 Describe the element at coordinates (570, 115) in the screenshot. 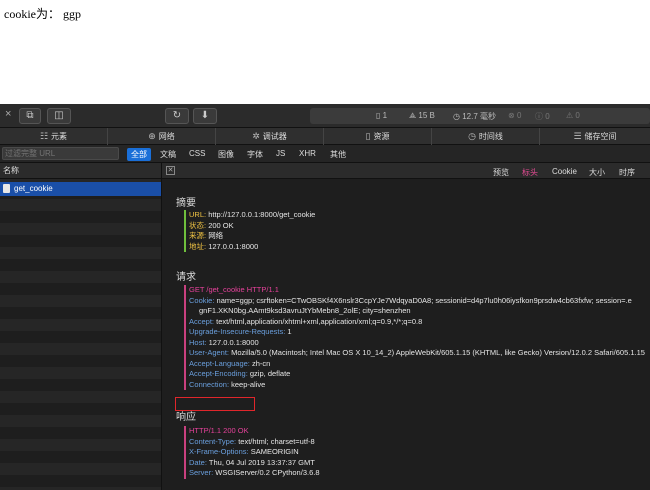

I see `warning-icon: ⚠` at that location.